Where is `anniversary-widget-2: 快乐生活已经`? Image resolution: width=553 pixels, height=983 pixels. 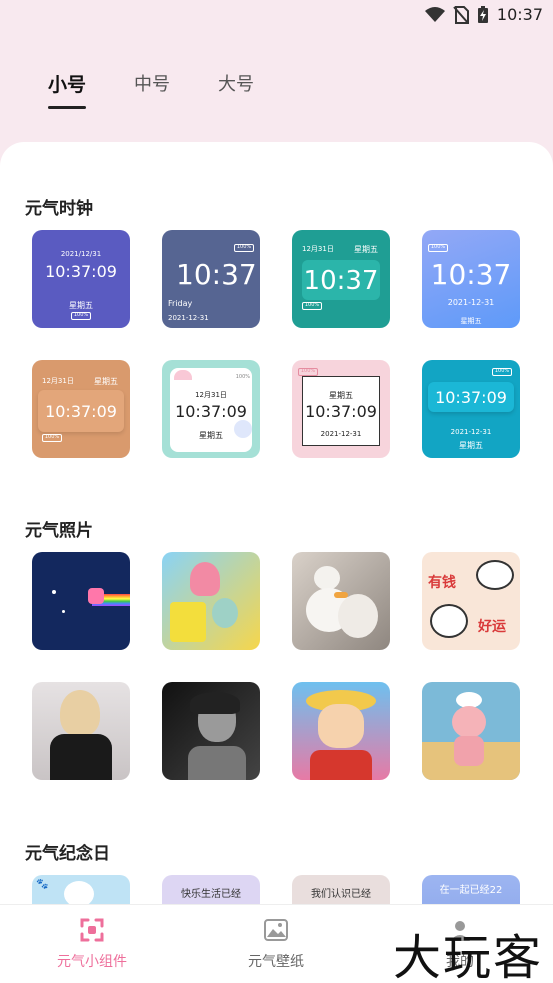
anniversary-widget-2: 快乐生活已经 is located at coordinates (211, 889).